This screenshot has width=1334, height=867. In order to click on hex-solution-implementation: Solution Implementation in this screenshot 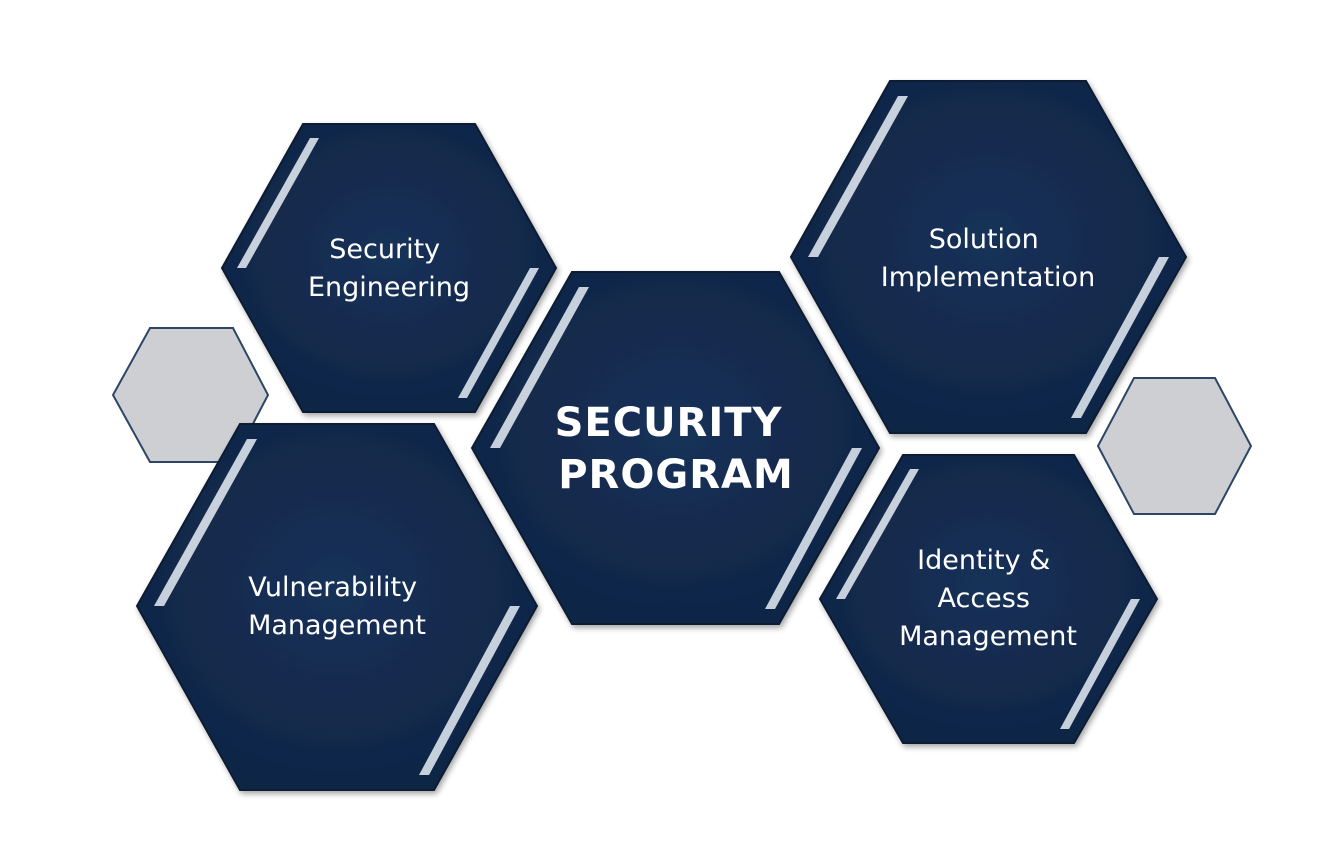, I will do `click(988, 257)`.